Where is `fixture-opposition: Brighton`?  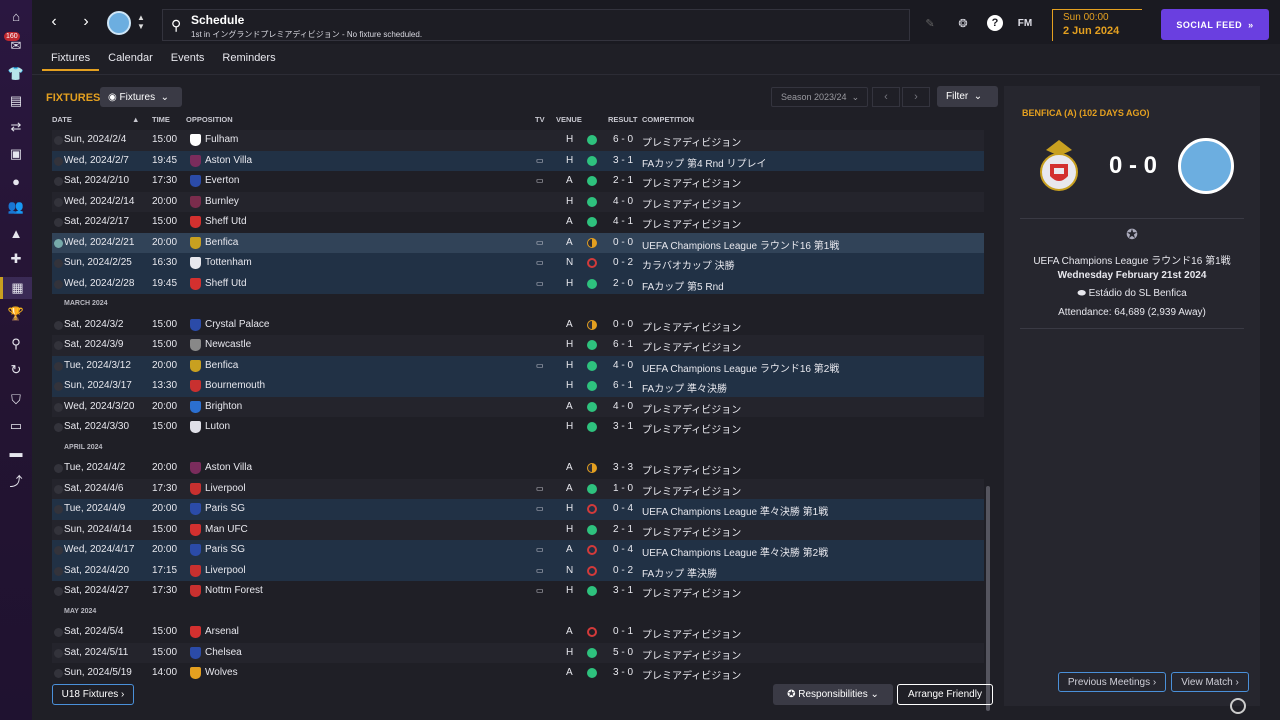
fixture-opposition: Brighton is located at coordinates (223, 406).